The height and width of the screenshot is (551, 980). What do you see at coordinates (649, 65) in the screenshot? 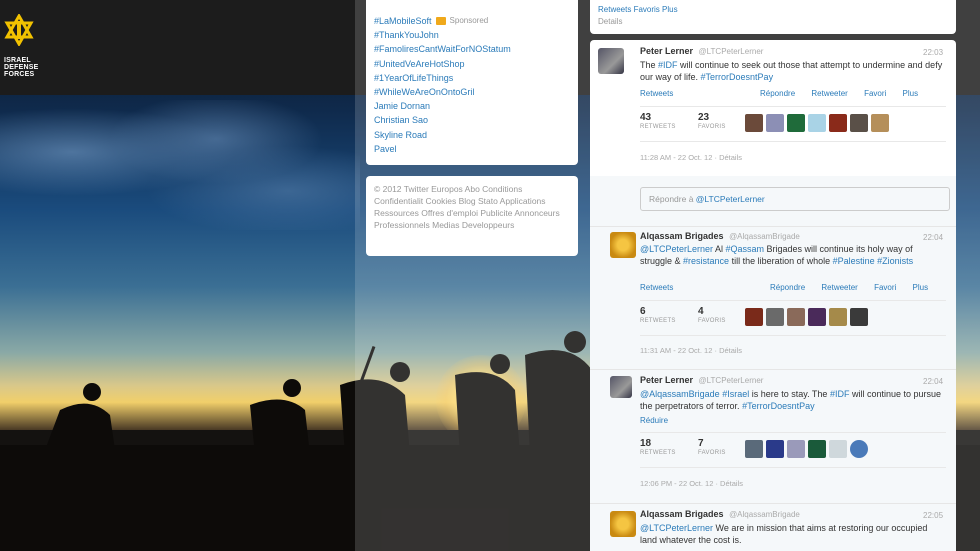
I see `tweet-text-fragment: The` at bounding box center [649, 65].